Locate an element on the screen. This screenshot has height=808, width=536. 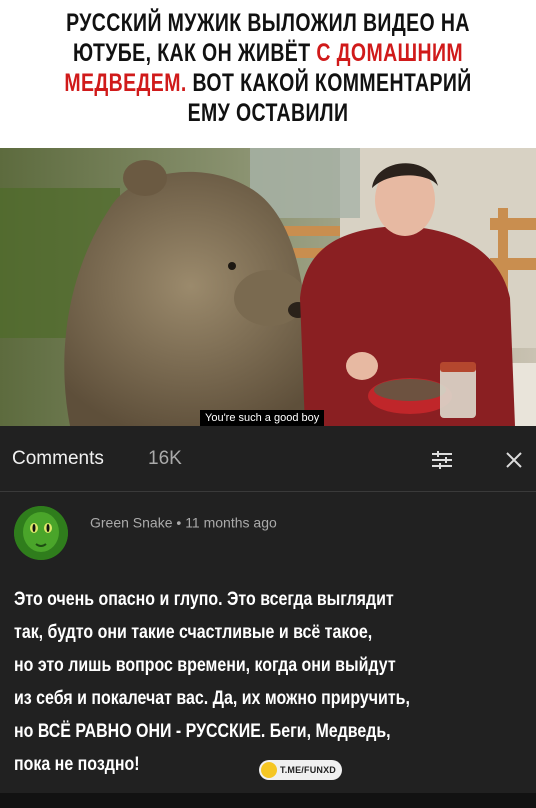
jar is located at coordinates (458, 392).